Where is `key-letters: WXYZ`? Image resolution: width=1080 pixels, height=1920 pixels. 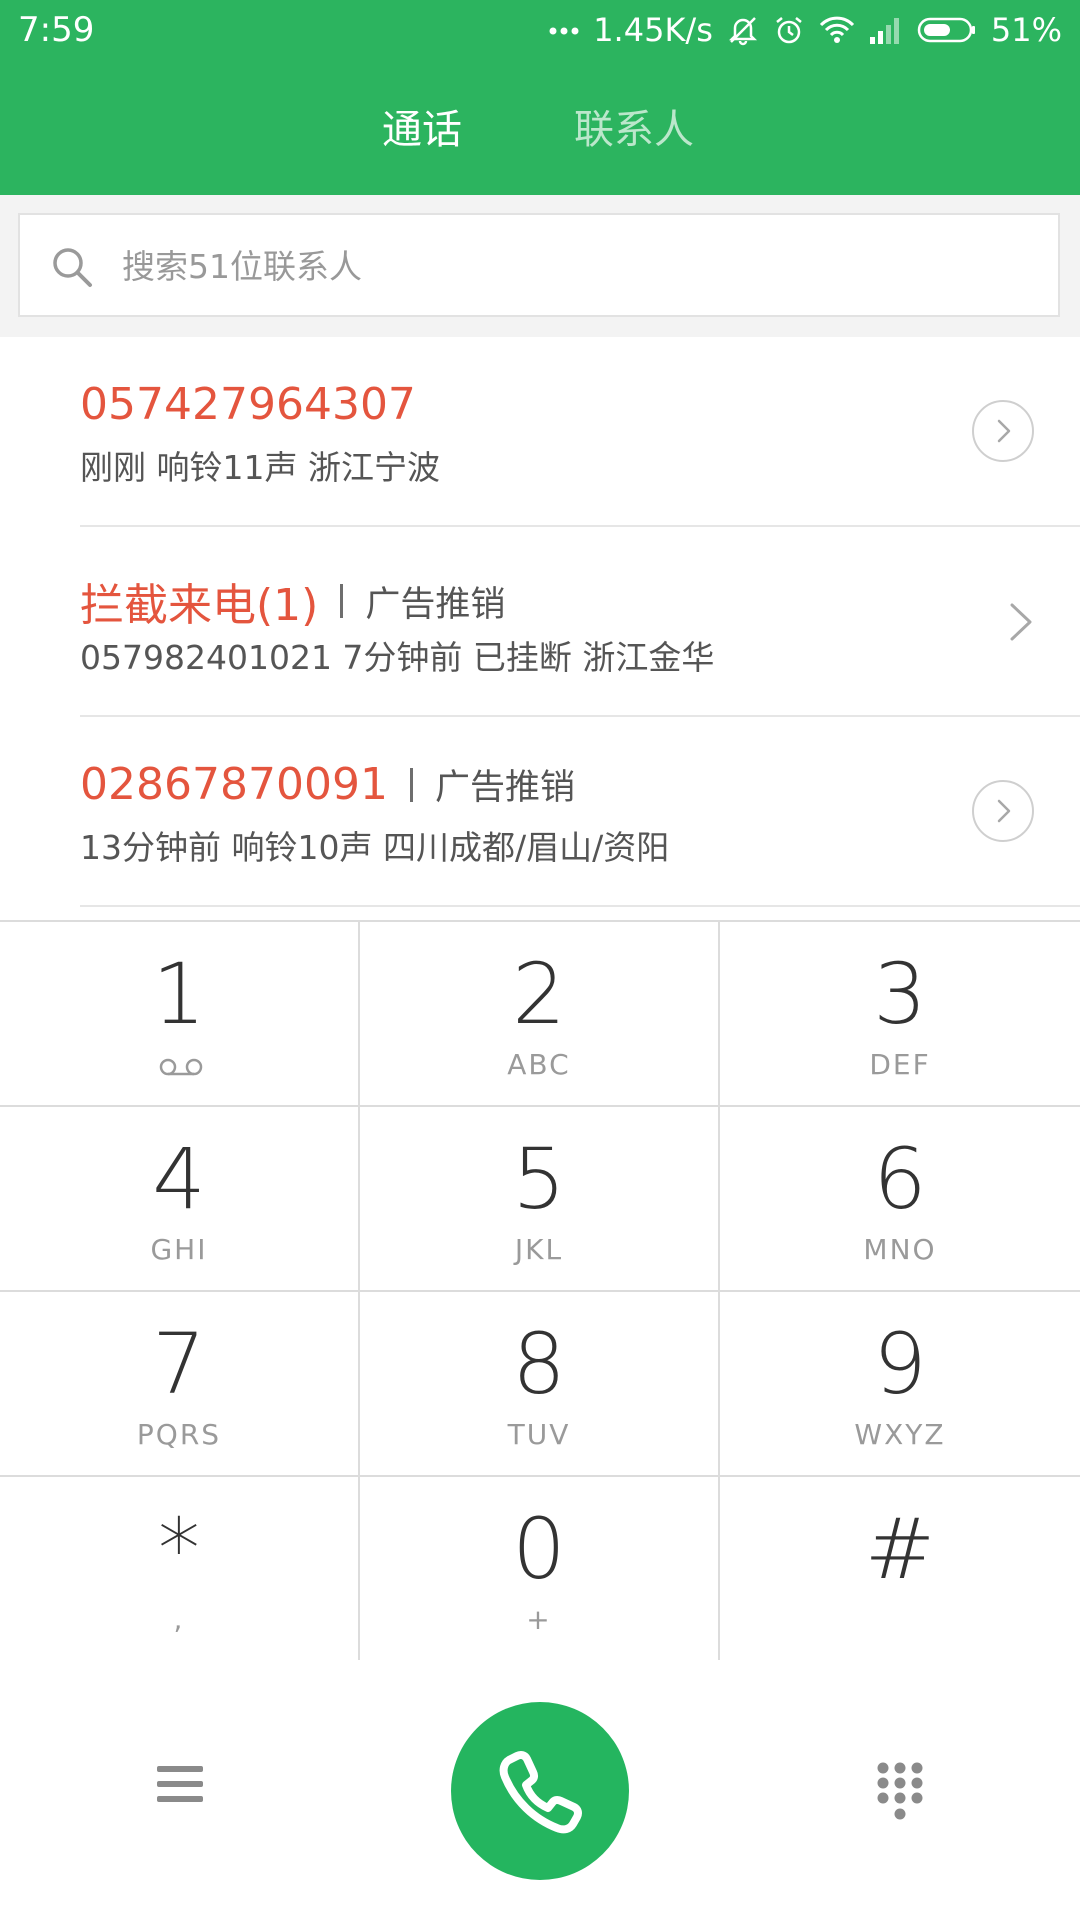
key-letters: WXYZ is located at coordinates (900, 1434).